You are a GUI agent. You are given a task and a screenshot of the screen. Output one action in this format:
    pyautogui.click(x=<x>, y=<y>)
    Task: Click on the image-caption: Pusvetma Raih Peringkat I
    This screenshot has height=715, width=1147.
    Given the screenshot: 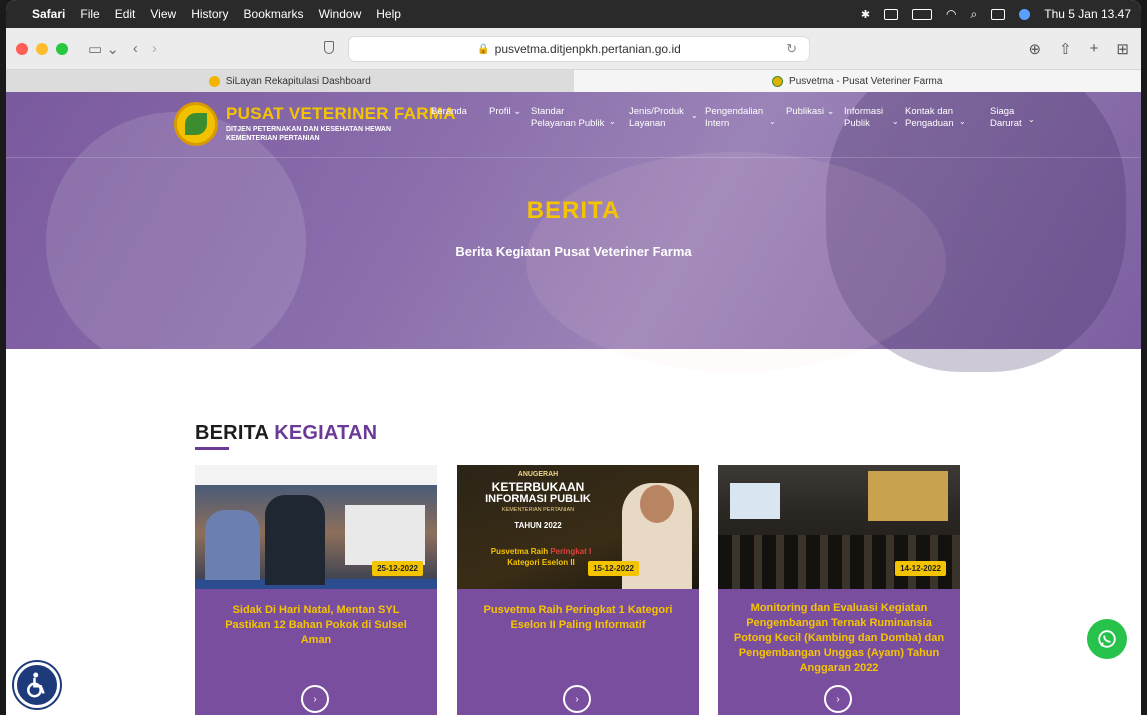 What is the action you would take?
    pyautogui.click(x=541, y=551)
    